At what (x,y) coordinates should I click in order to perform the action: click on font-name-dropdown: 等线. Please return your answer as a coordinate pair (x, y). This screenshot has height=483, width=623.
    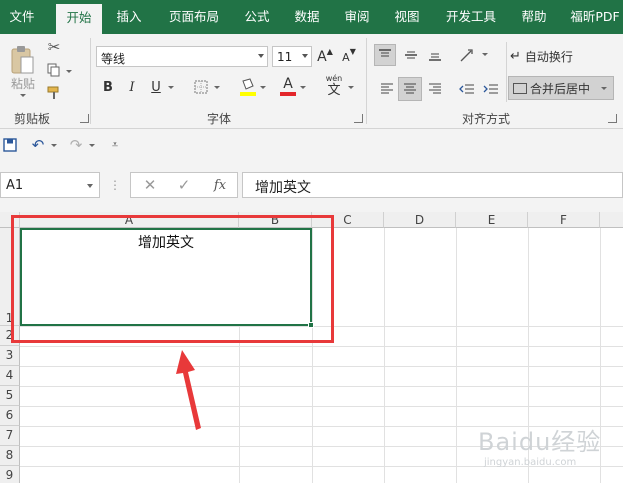
    Looking at the image, I should click on (182, 56).